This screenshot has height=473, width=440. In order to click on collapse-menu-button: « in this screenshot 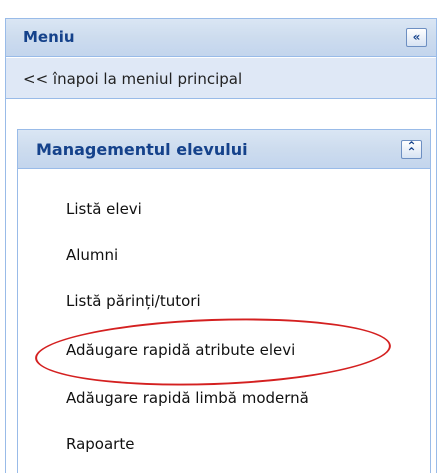, I will do `click(416, 37)`.